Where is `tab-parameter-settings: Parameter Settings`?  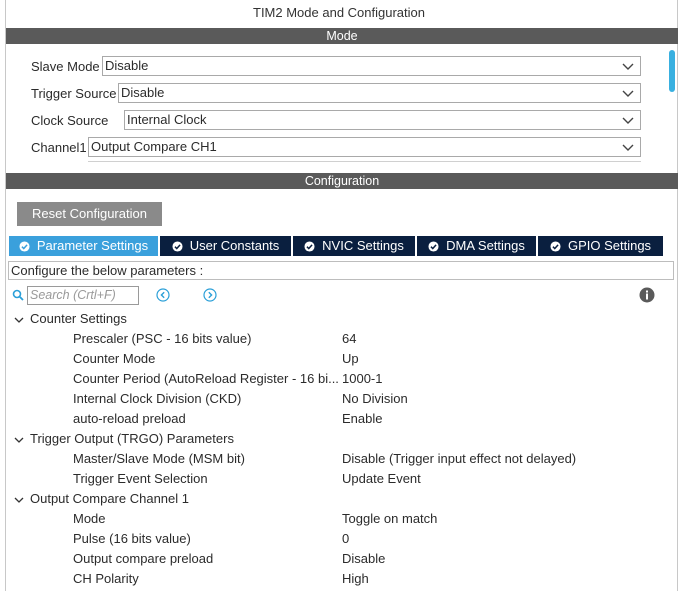 tab-parameter-settings: Parameter Settings is located at coordinates (84, 246).